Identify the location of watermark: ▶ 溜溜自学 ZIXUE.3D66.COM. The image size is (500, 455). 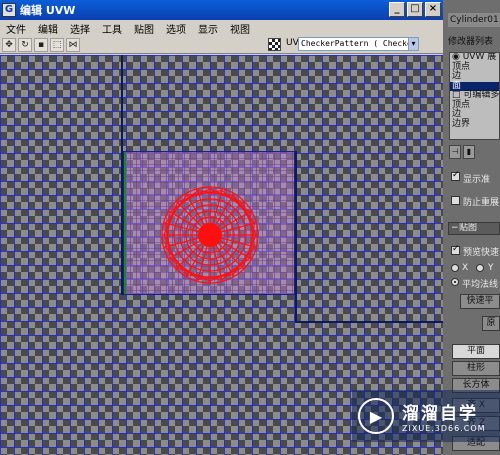
(426, 416).